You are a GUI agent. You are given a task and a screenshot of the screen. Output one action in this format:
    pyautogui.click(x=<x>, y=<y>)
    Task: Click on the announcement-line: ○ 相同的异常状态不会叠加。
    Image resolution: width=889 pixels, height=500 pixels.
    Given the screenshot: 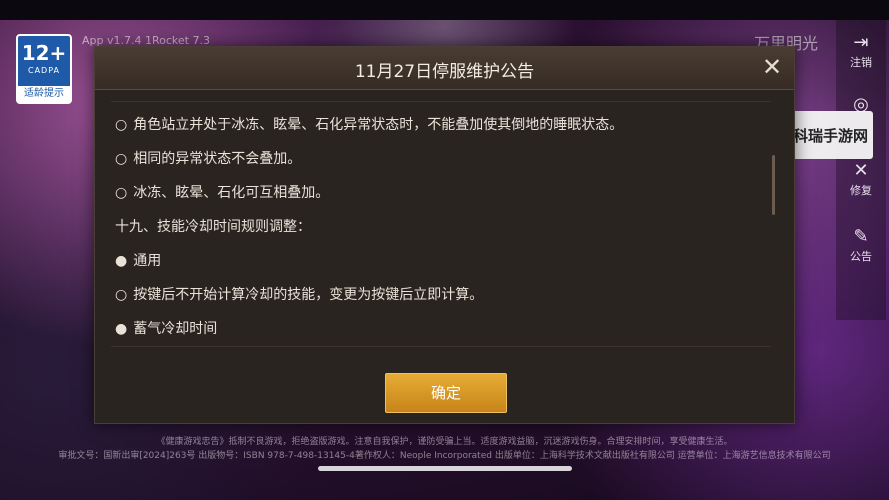 What is the action you would take?
    pyautogui.click(x=208, y=158)
    